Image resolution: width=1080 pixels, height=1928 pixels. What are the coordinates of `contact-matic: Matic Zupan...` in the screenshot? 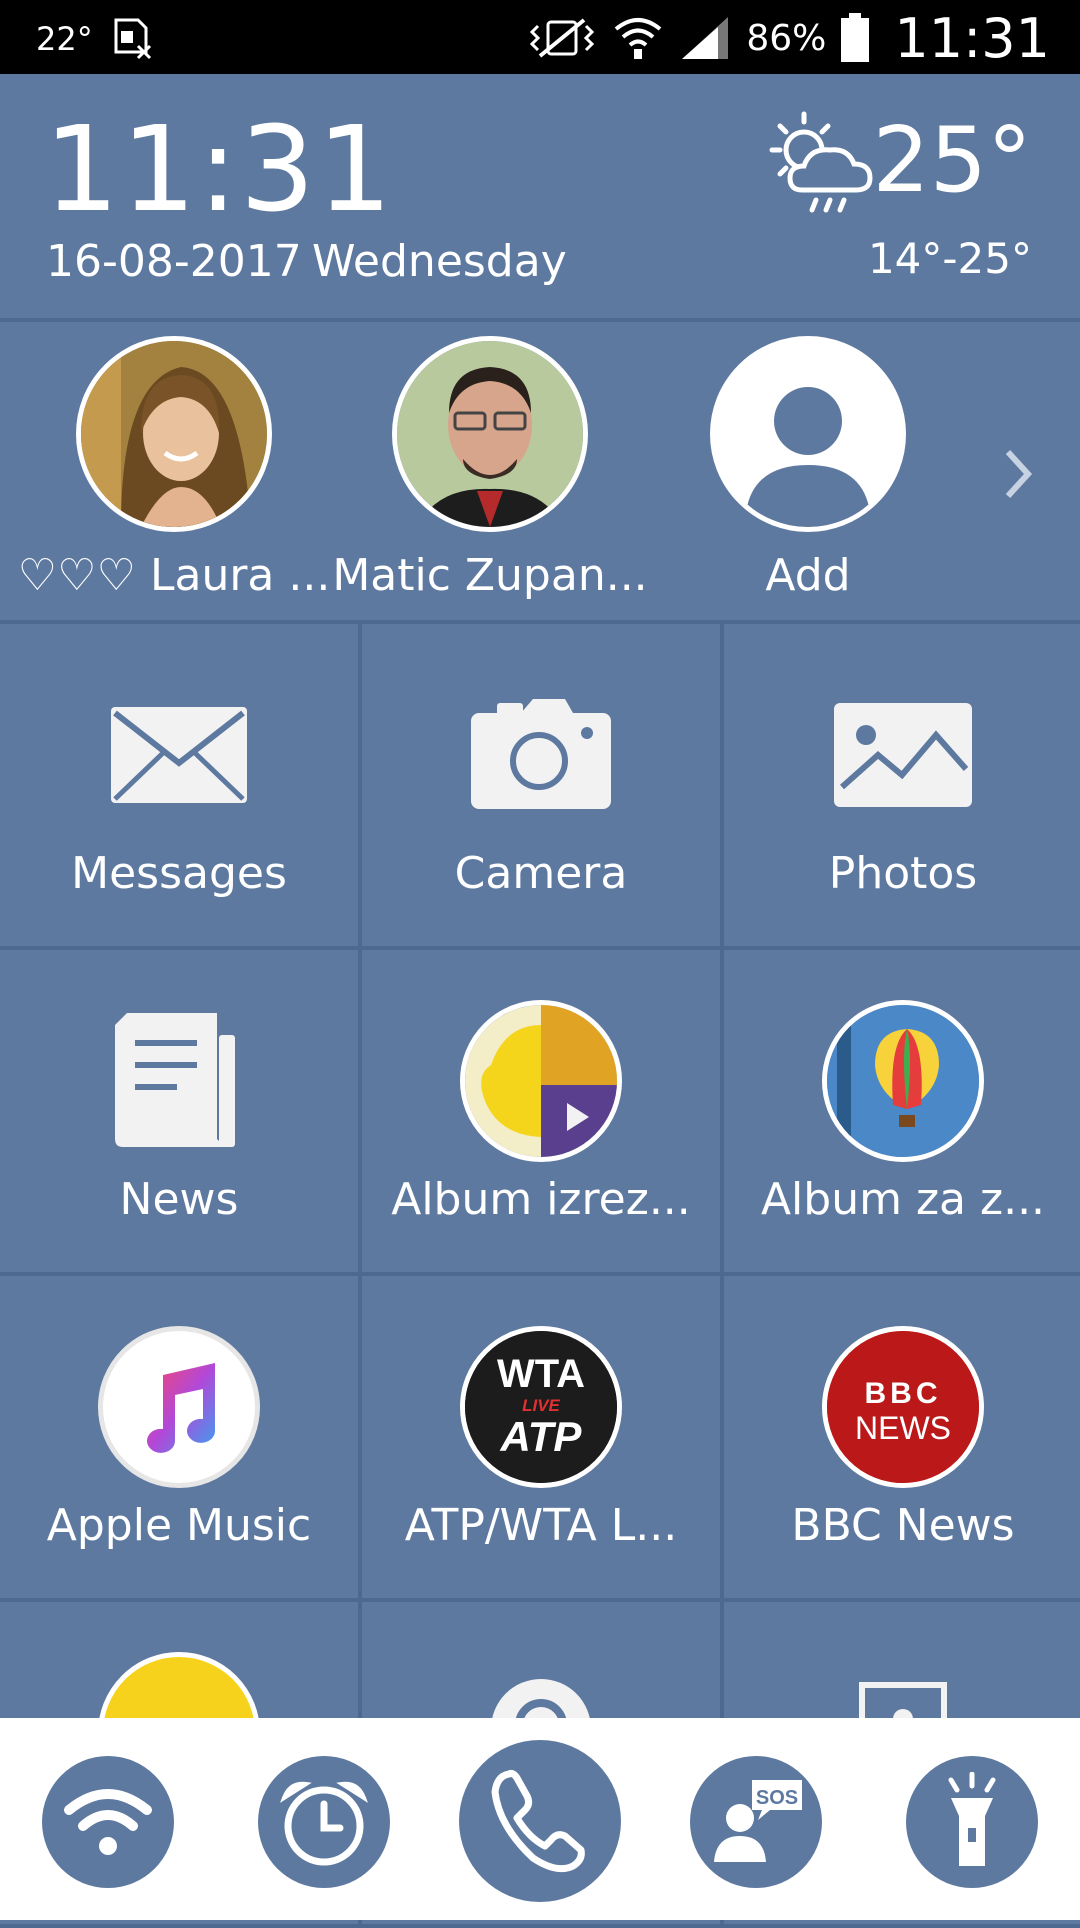 It's located at (490, 468).